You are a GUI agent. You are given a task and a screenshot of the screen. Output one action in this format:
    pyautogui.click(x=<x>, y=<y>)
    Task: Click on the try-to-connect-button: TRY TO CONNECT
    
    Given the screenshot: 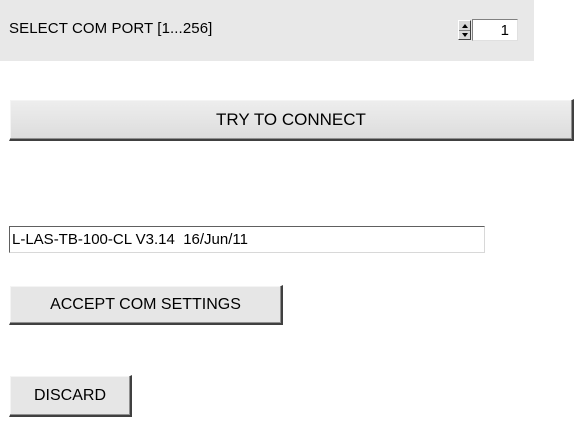 What is the action you would take?
    pyautogui.click(x=291, y=120)
    